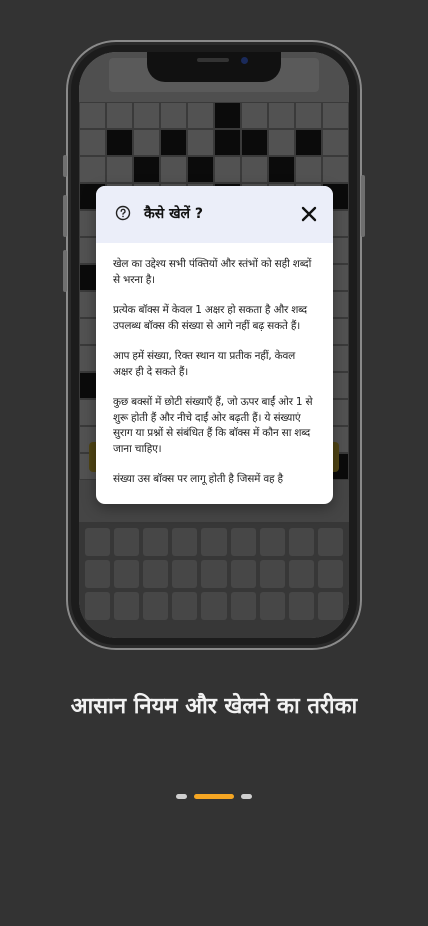 The image size is (428, 926). I want to click on notch-camera, so click(244, 60).